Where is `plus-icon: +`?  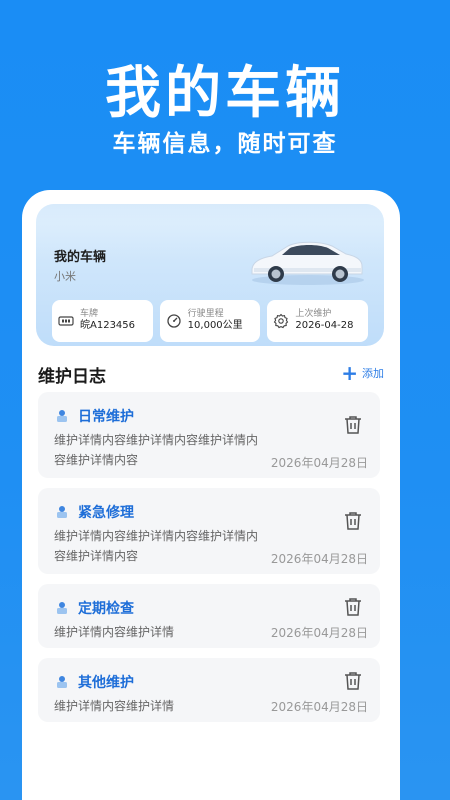
plus-icon: + is located at coordinates (349, 373).